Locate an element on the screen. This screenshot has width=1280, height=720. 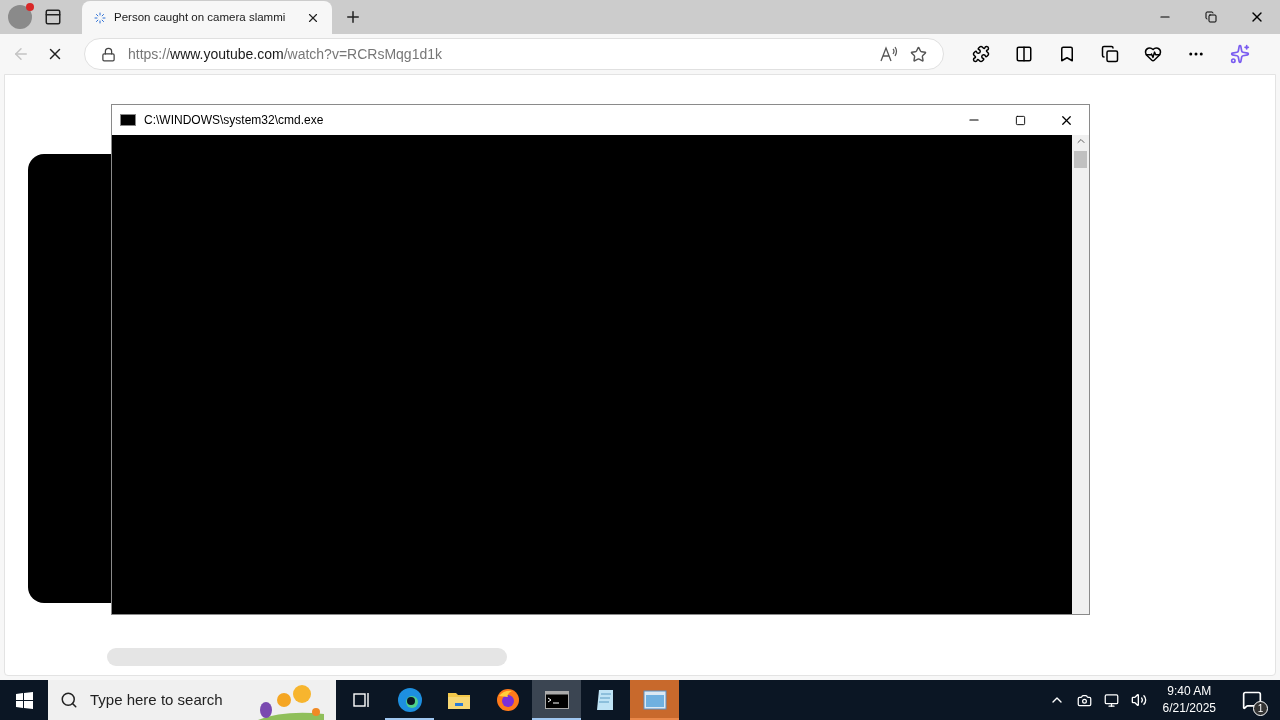
task-view-icon is located at coordinates (360, 700).